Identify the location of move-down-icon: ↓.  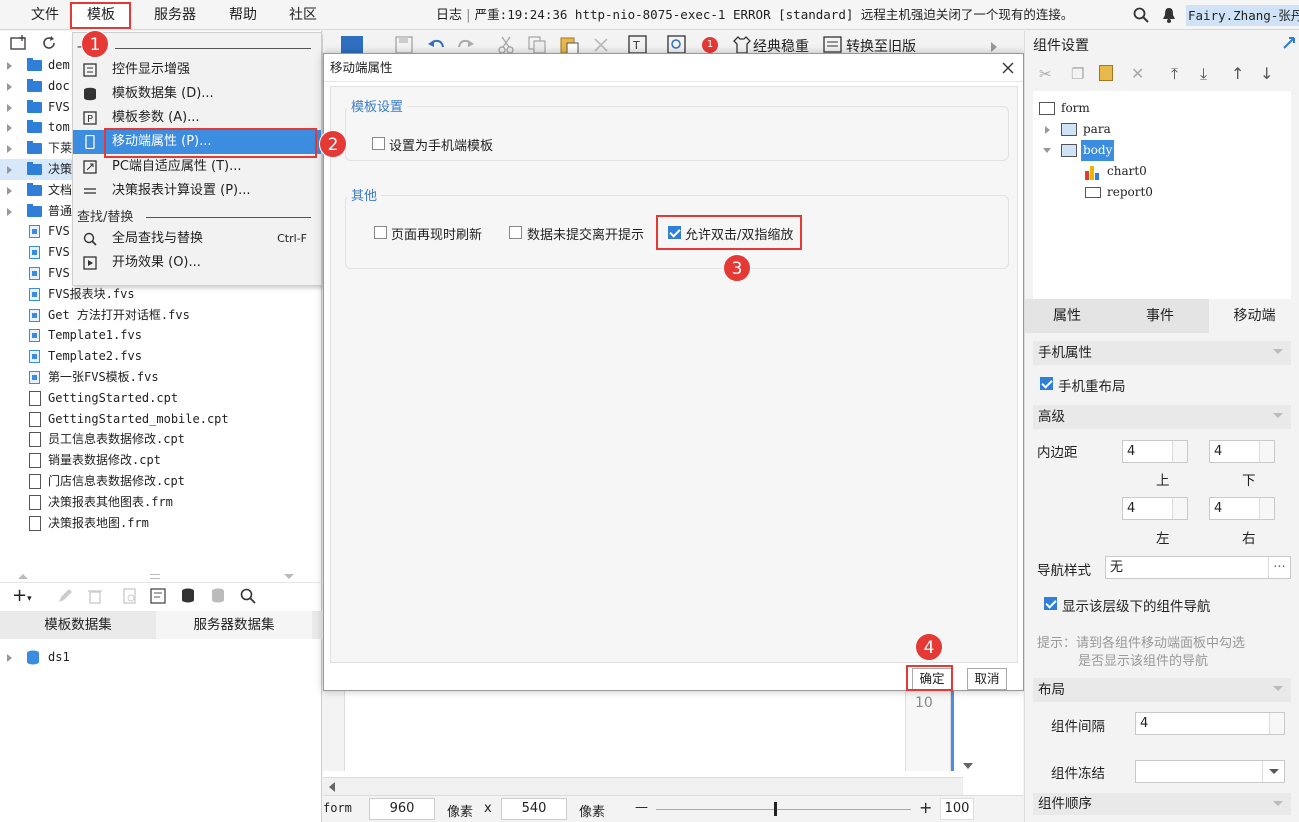
(1266, 73).